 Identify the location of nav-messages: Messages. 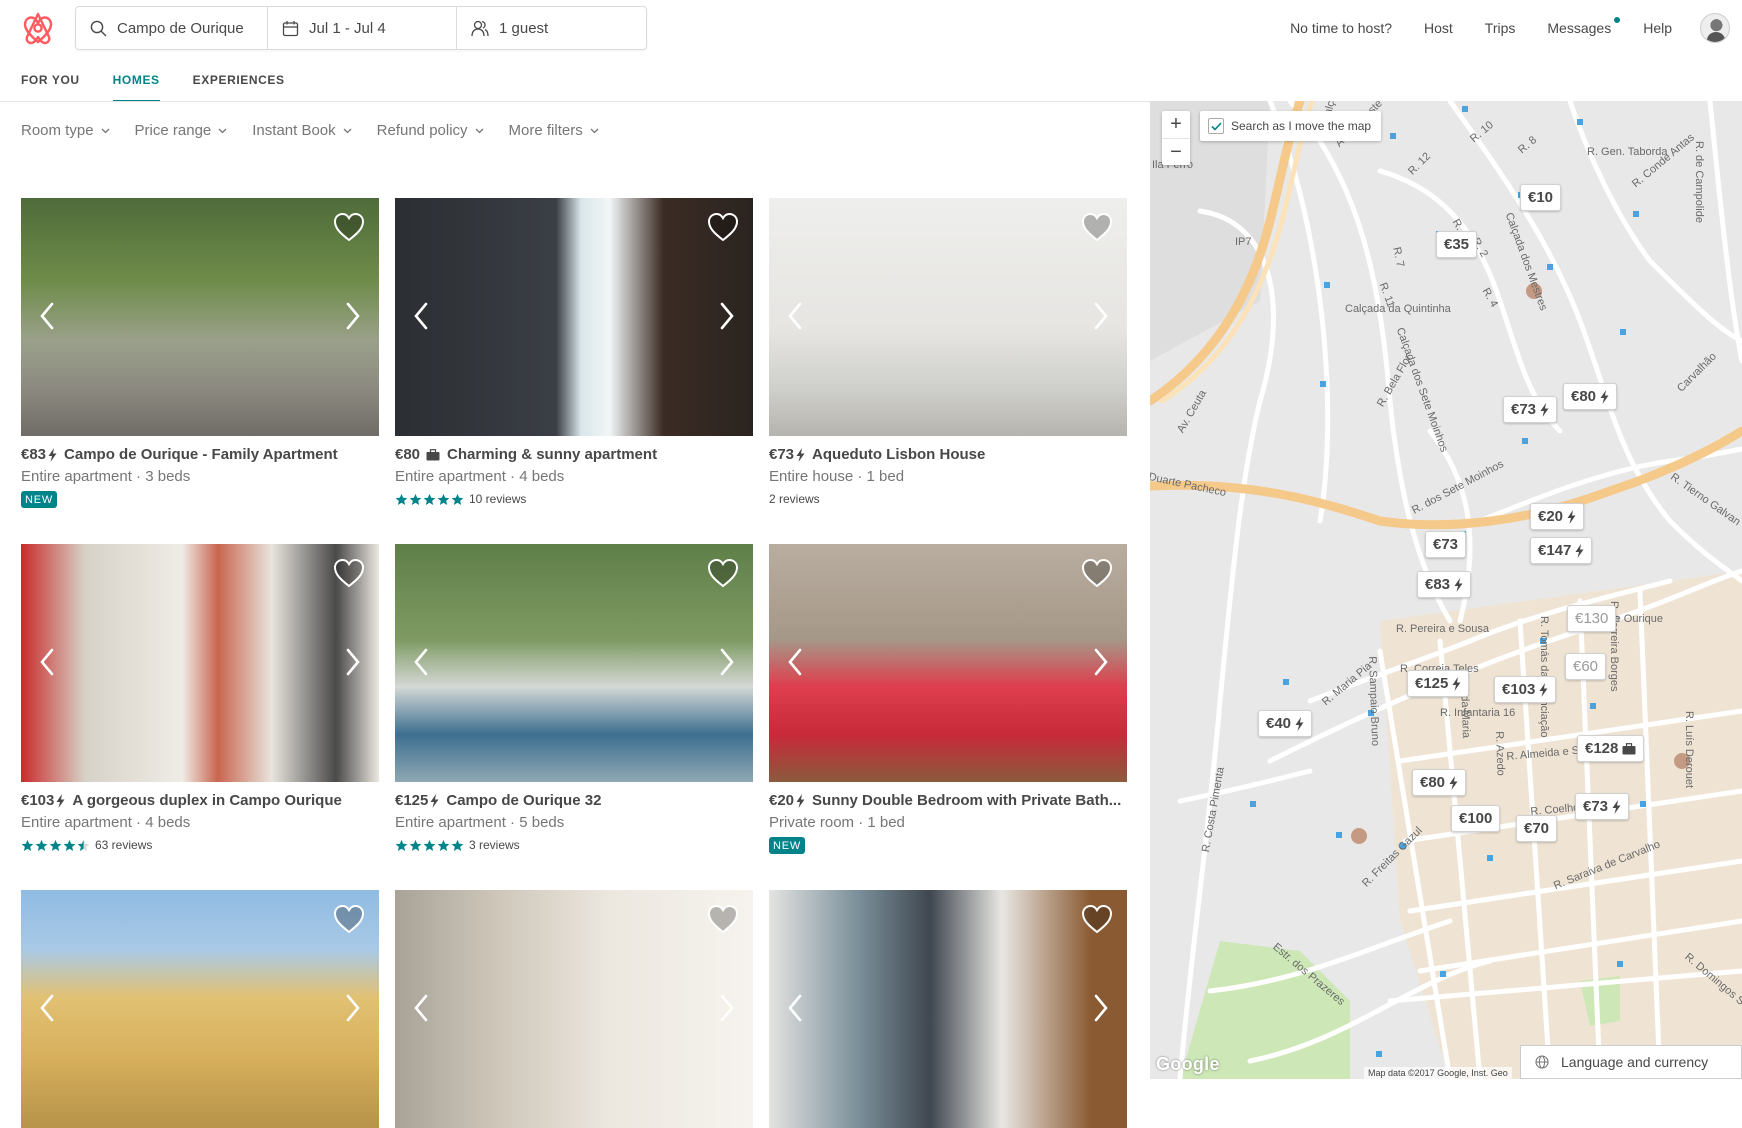
(1584, 26).